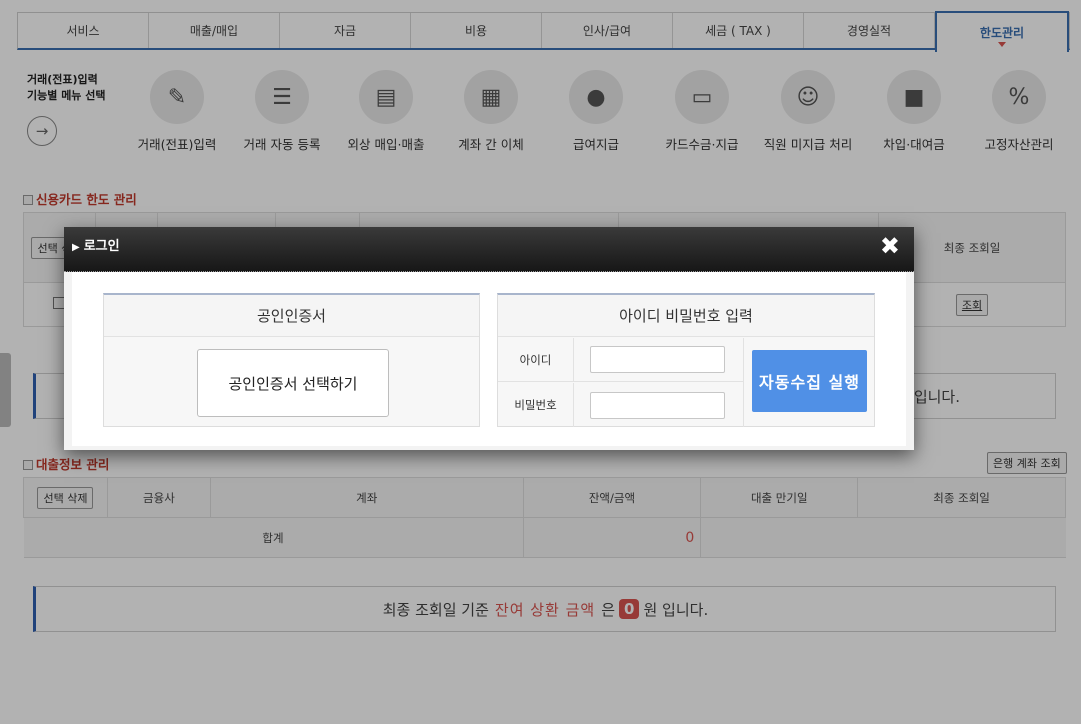 The height and width of the screenshot is (724, 1081). What do you see at coordinates (536, 405) in the screenshot?
I see `password-label: 비밀번호` at bounding box center [536, 405].